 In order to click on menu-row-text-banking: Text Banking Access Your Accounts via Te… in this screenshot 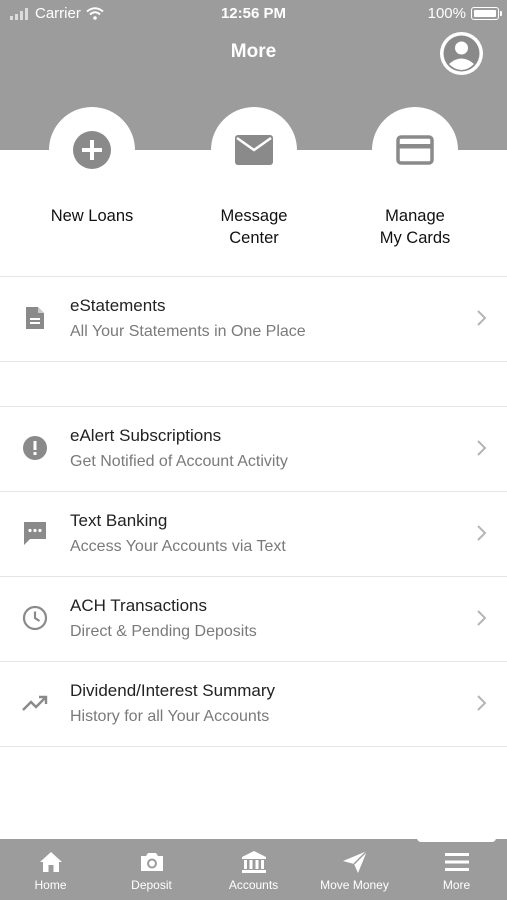, I will do `click(253, 533)`.